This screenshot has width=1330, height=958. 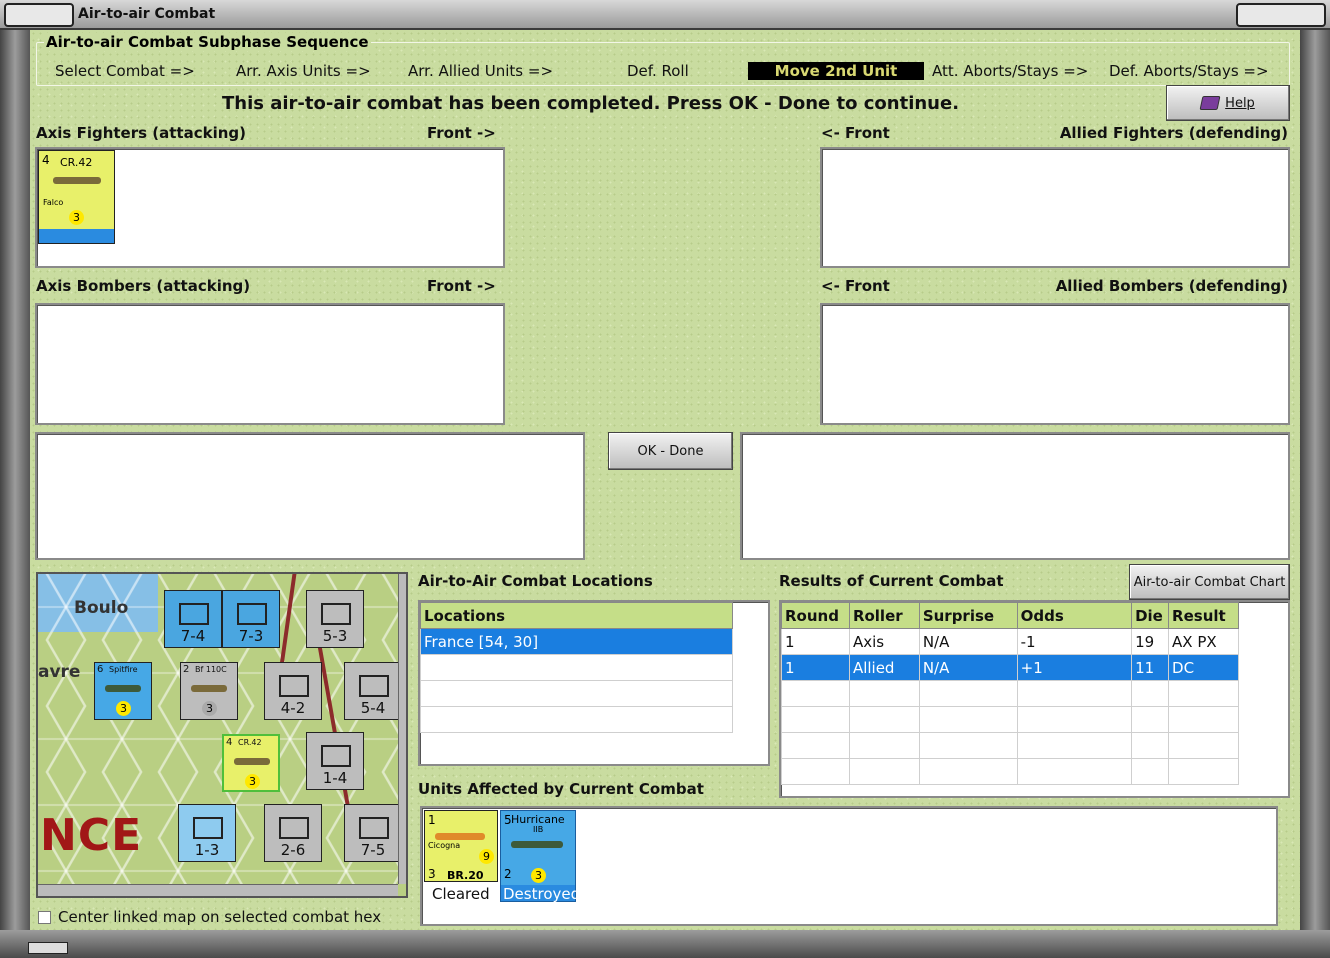 I want to click on window-controls-button, so click(x=1281, y=15).